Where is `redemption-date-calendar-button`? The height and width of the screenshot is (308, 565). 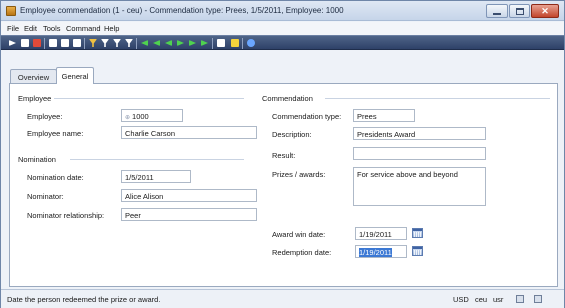 redemption-date-calendar-button is located at coordinates (417, 251).